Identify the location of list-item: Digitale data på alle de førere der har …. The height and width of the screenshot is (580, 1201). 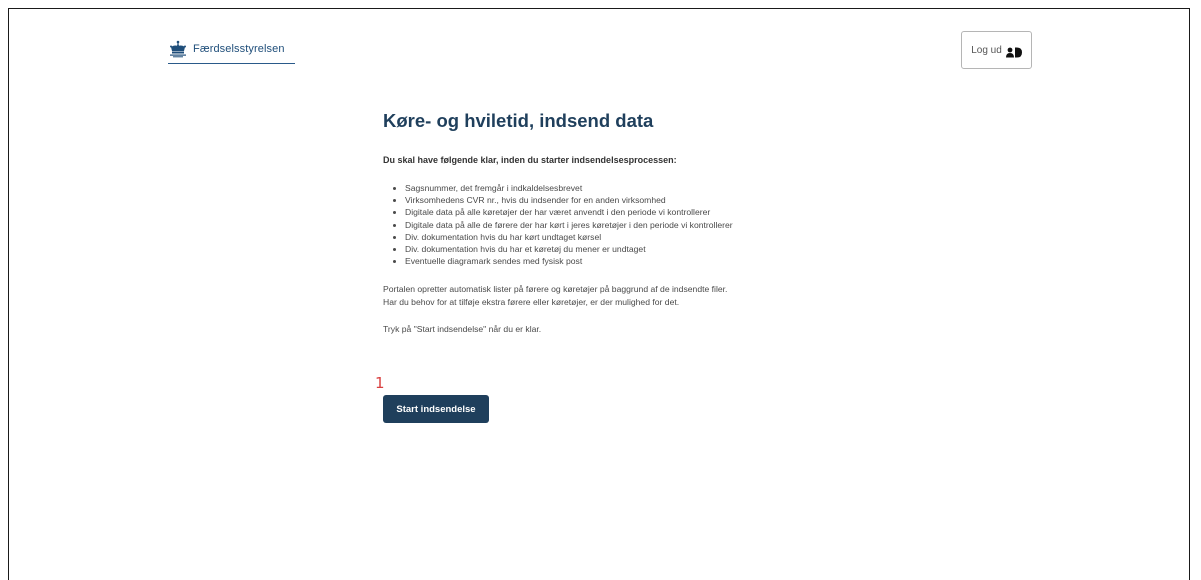
(614, 225).